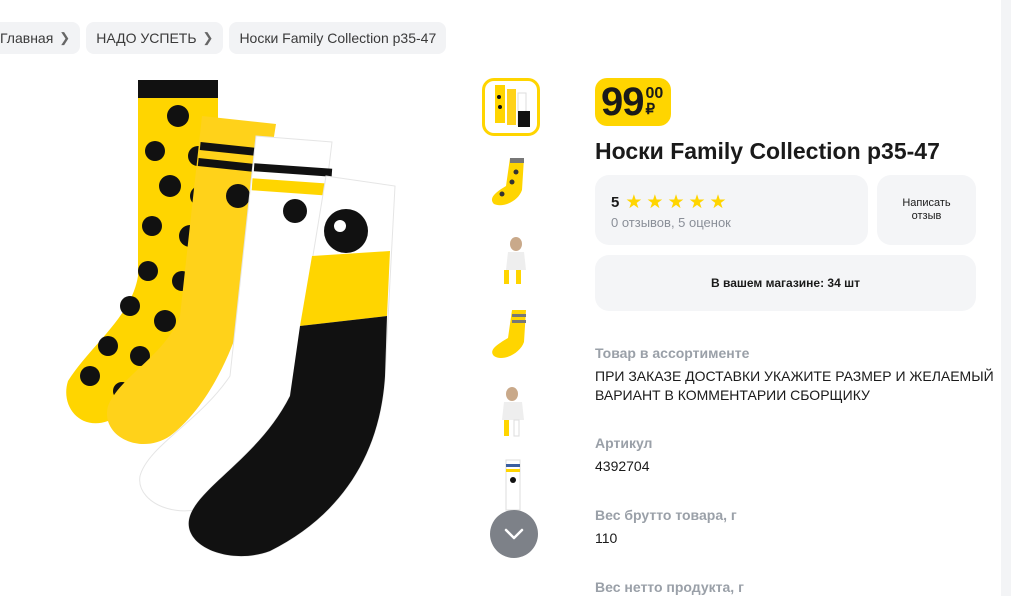  I want to click on spec-article: Артикул 4392704, so click(623, 455).